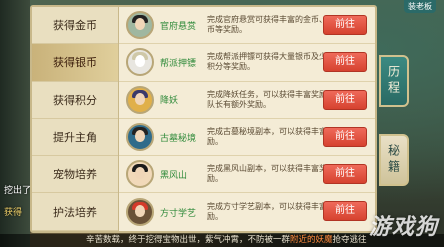 The width and height of the screenshot is (444, 247). Describe the element at coordinates (178, 63) in the screenshot. I see `activity-name: 帮派押镖` at that location.